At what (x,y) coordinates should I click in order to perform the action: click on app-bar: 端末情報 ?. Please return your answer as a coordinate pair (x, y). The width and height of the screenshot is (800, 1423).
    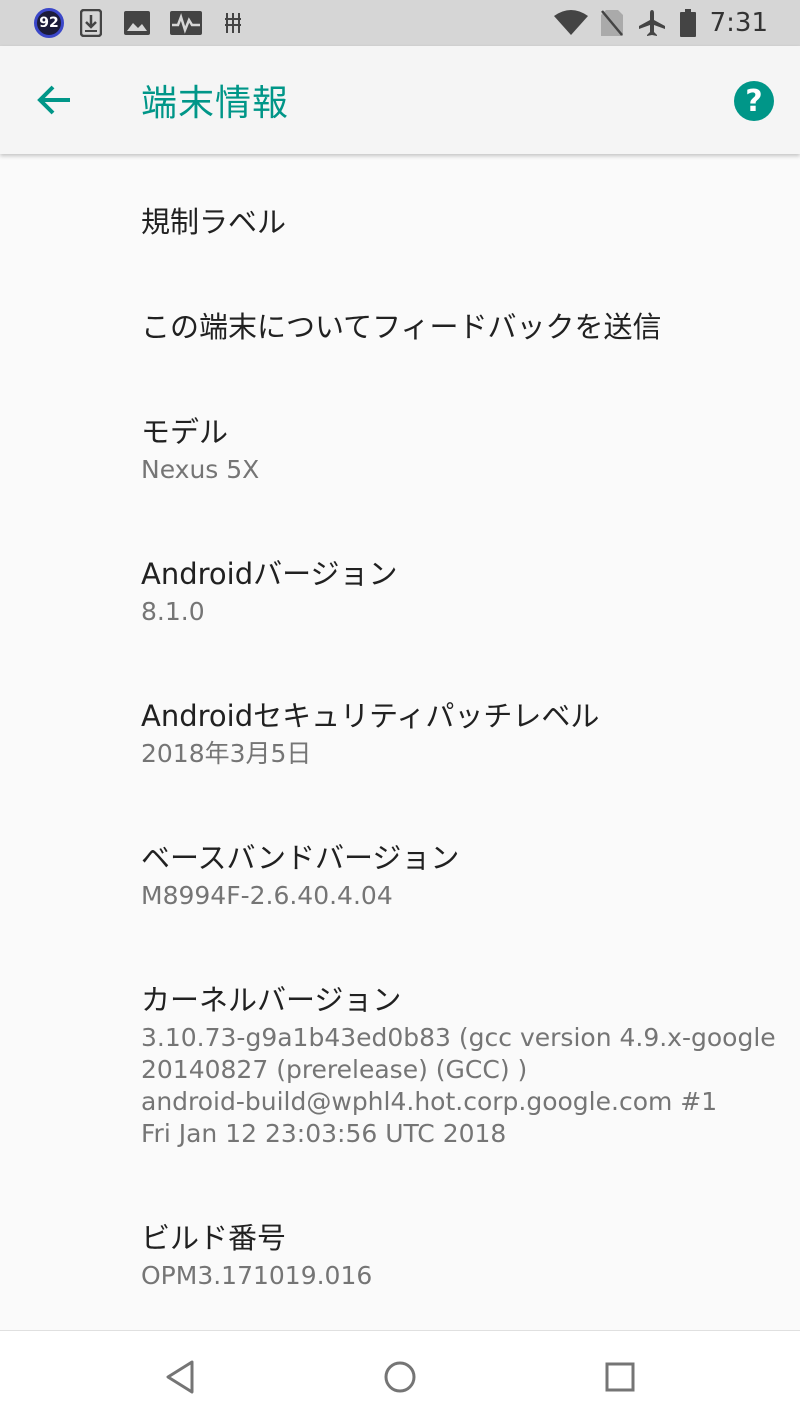
    Looking at the image, I should click on (400, 100).